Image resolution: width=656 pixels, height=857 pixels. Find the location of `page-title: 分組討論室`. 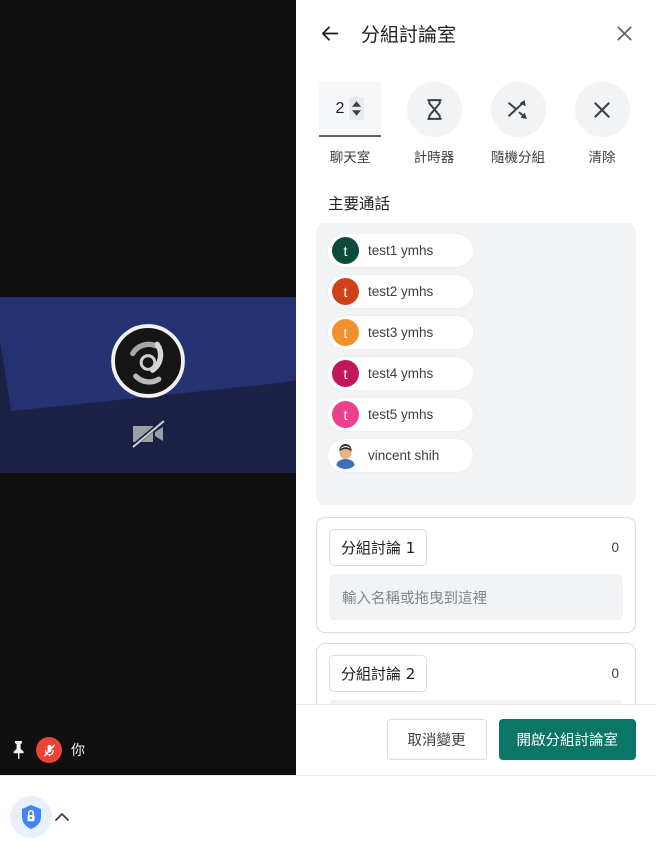

page-title: 分組討論室 is located at coordinates (409, 34).